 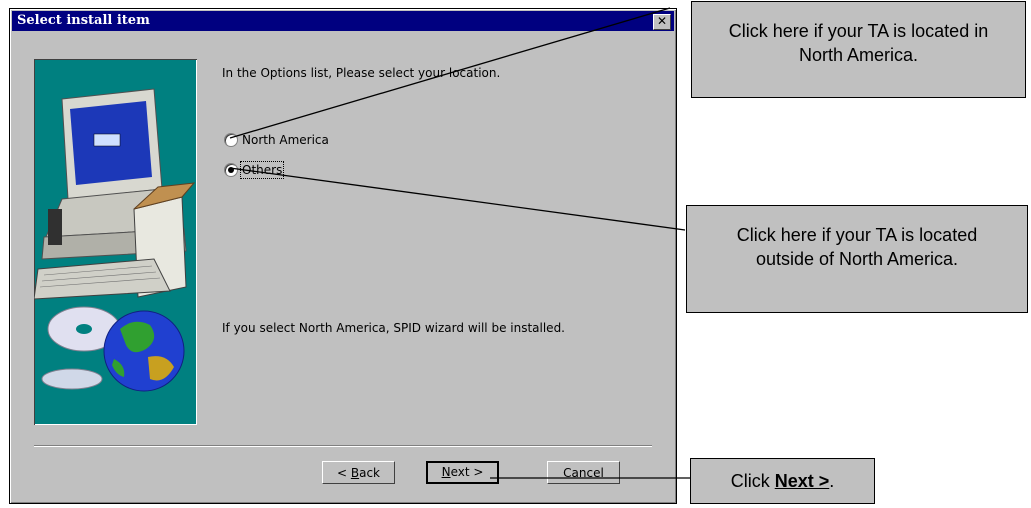 What do you see at coordinates (450, 73) in the screenshot?
I see `leader-line-north-america` at bounding box center [450, 73].